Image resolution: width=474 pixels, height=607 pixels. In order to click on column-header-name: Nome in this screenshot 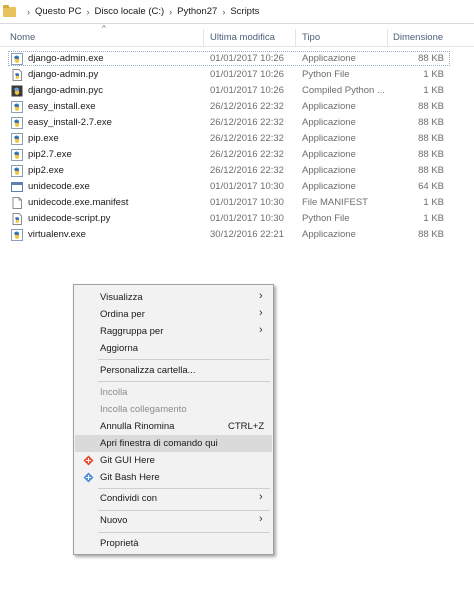, I will do `click(22, 37)`.